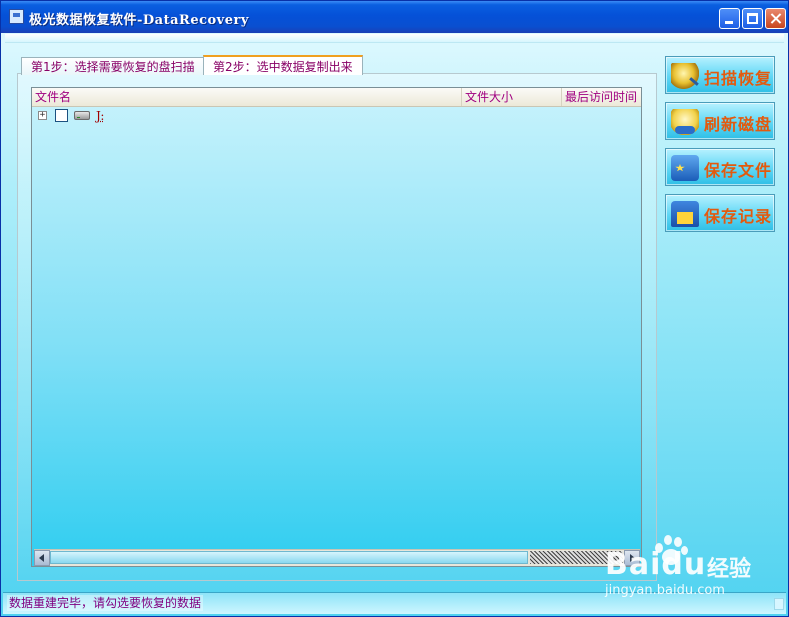  Describe the element at coordinates (16, 16) in the screenshot. I see `app-icon` at that location.